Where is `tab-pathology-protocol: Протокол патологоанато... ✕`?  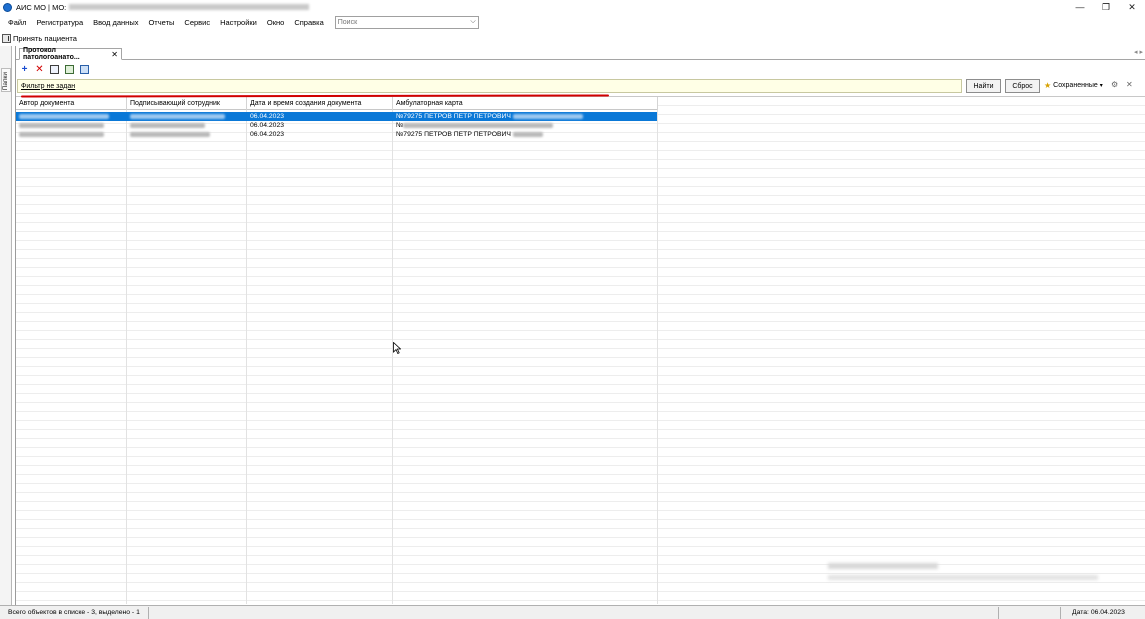 tab-pathology-protocol: Протокол патологоанато... ✕ is located at coordinates (70, 54).